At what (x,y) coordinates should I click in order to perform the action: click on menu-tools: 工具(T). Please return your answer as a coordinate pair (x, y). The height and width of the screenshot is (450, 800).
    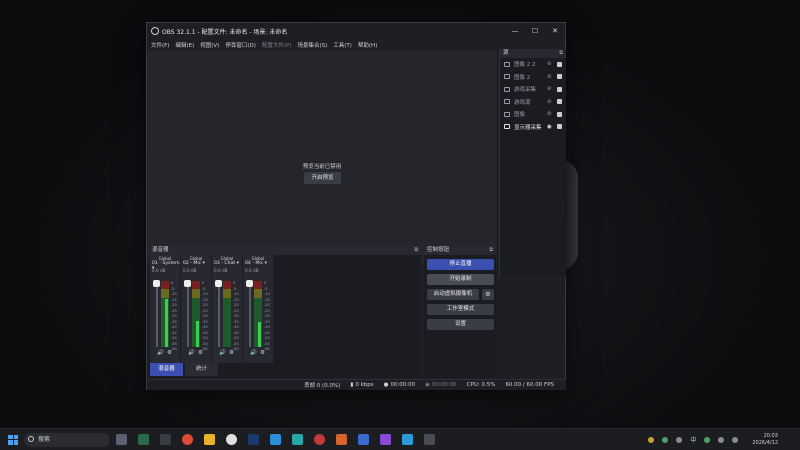
    Looking at the image, I should click on (342, 45).